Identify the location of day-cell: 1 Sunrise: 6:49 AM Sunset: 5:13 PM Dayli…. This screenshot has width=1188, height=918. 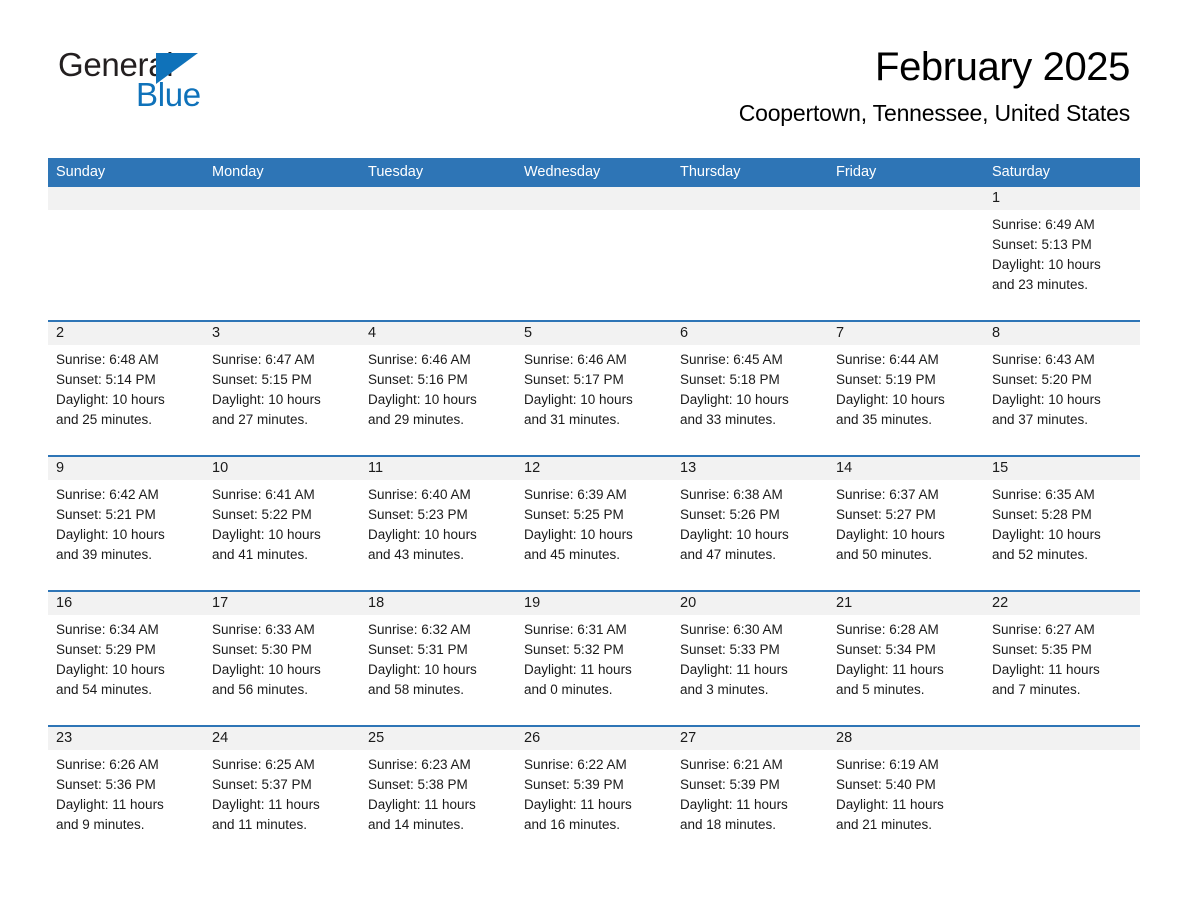
(1062, 253).